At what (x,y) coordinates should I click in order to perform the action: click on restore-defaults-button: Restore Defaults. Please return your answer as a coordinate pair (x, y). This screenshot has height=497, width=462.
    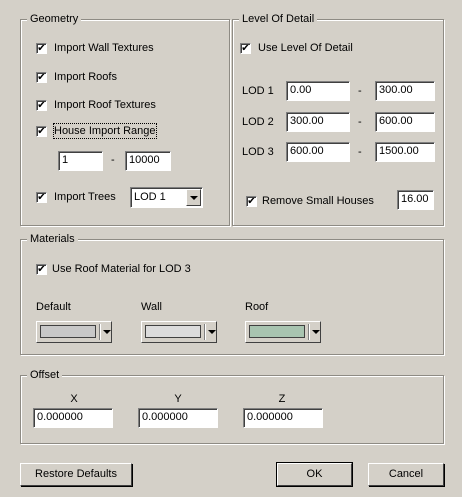
    Looking at the image, I should click on (76, 474).